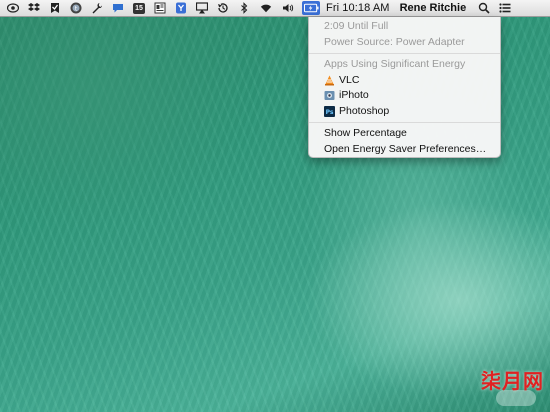 The image size is (550, 412). What do you see at coordinates (275, 8) in the screenshot?
I see `menu-bar: t 15 Fri 10:18 AM Rene Ritchie` at bounding box center [275, 8].